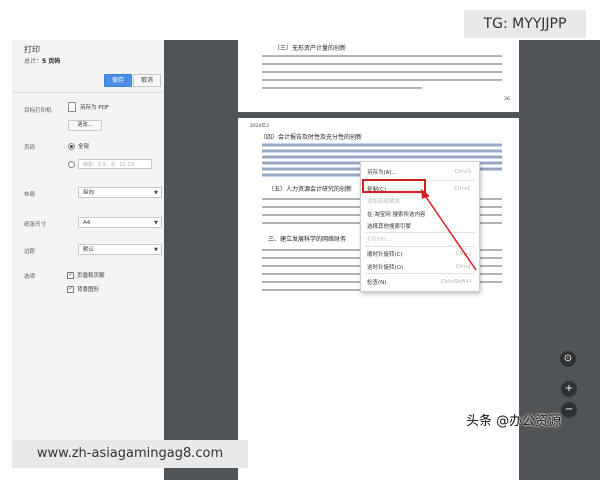 This screenshot has height=480, width=600. What do you see at coordinates (569, 389) in the screenshot?
I see `zoom-in-button: +` at bounding box center [569, 389].